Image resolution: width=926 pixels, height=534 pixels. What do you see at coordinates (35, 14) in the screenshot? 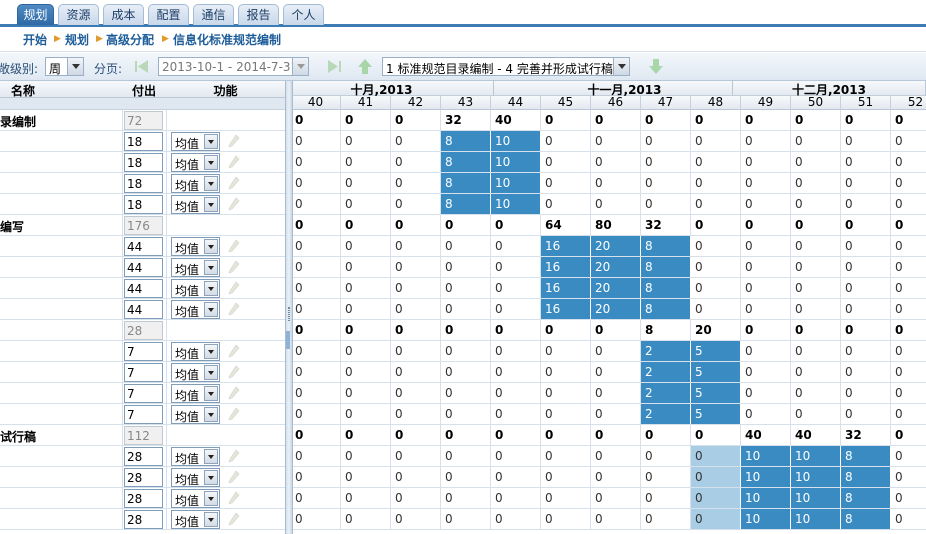
I see `tab-0: 规划` at bounding box center [35, 14].